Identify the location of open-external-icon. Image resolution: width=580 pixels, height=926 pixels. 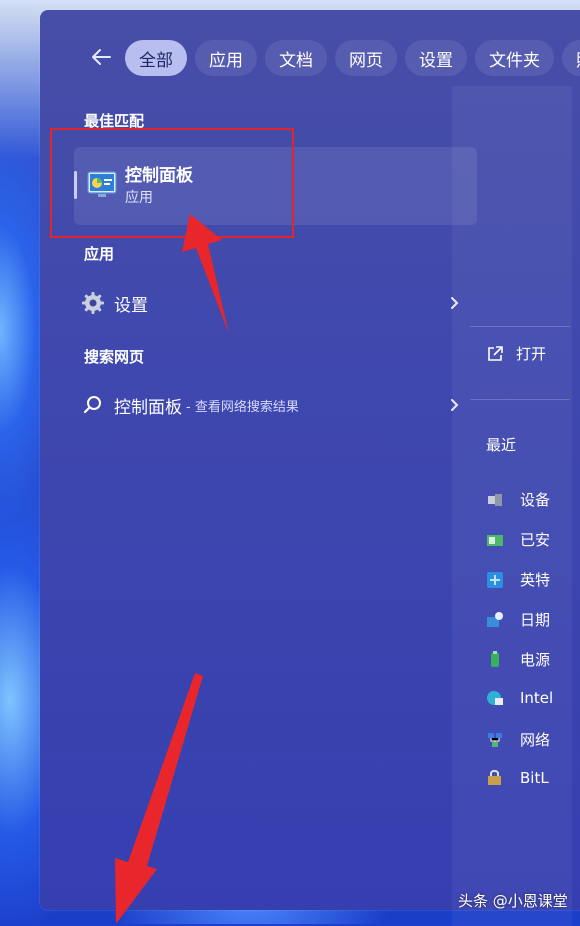
(495, 353).